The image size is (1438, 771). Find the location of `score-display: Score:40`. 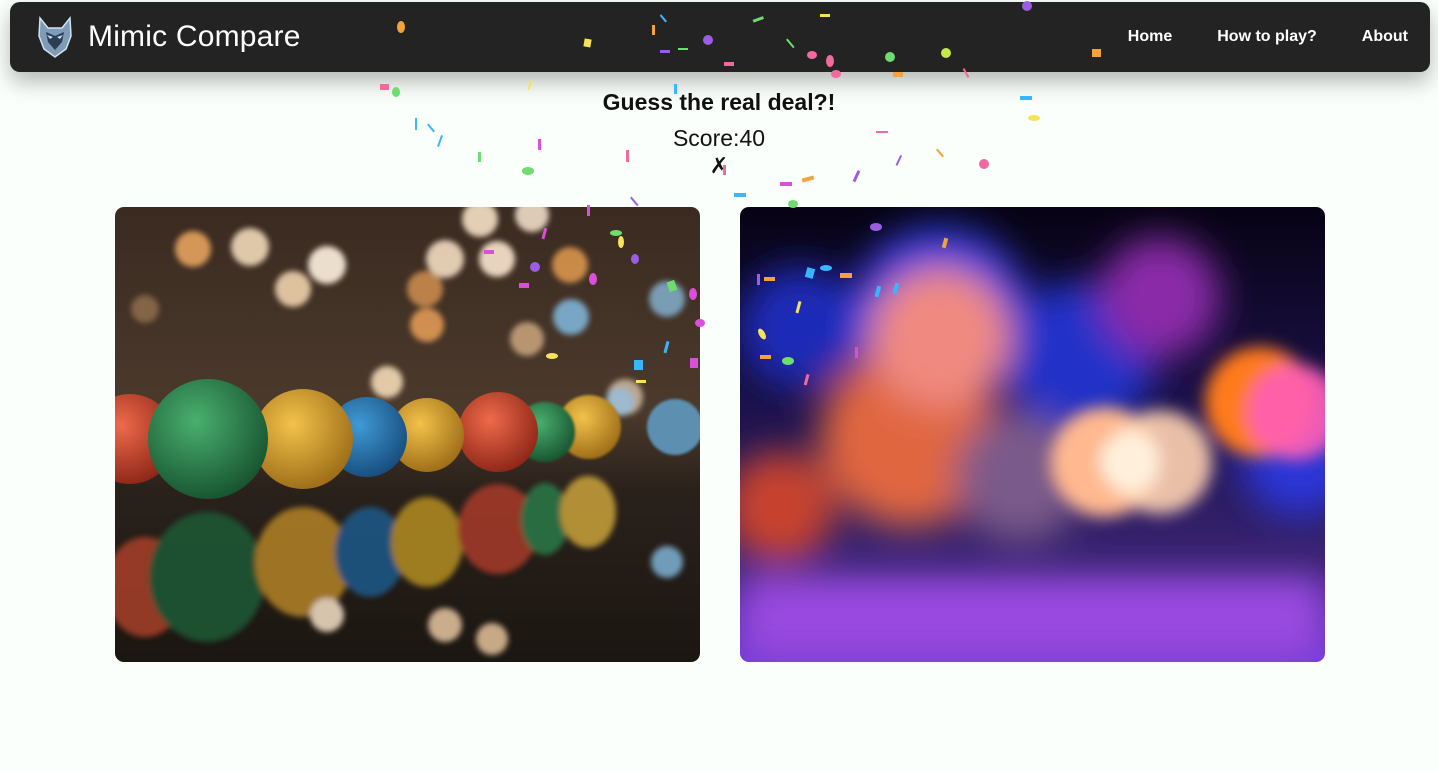

score-display: Score:40 is located at coordinates (719, 138).